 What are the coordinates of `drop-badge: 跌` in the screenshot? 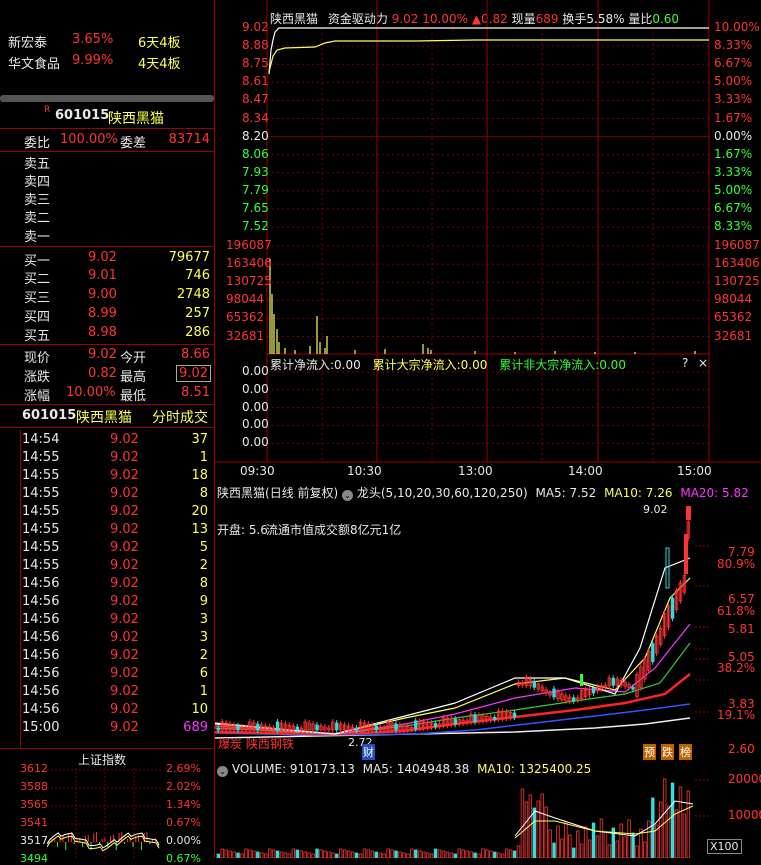 It's located at (667, 752).